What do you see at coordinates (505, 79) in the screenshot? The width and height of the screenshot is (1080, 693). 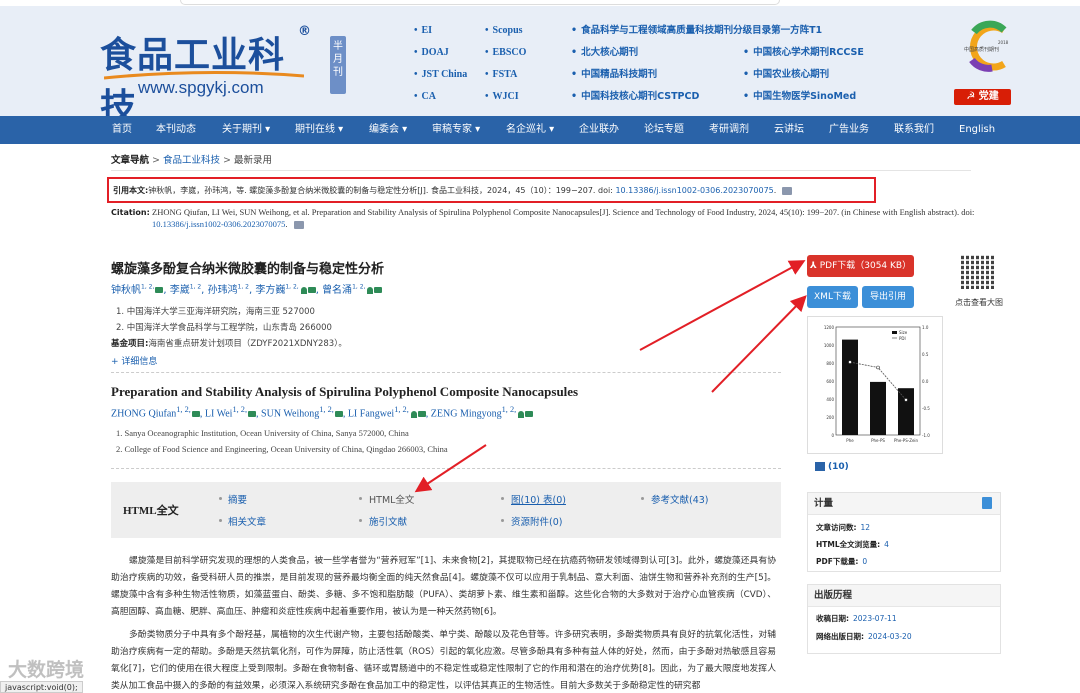 I see `index-item: • FSTA` at bounding box center [505, 79].